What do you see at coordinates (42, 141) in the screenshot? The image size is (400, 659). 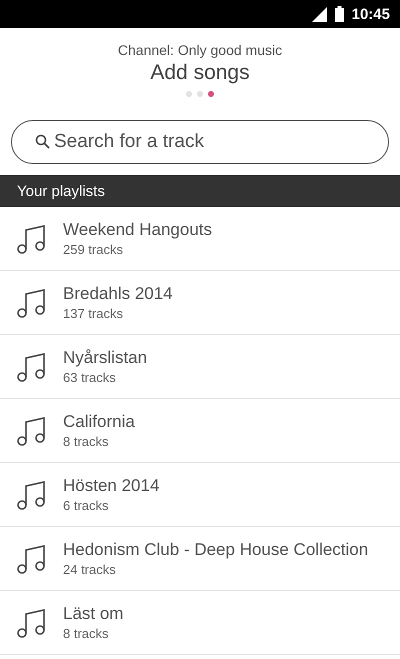 I see `search-icon` at bounding box center [42, 141].